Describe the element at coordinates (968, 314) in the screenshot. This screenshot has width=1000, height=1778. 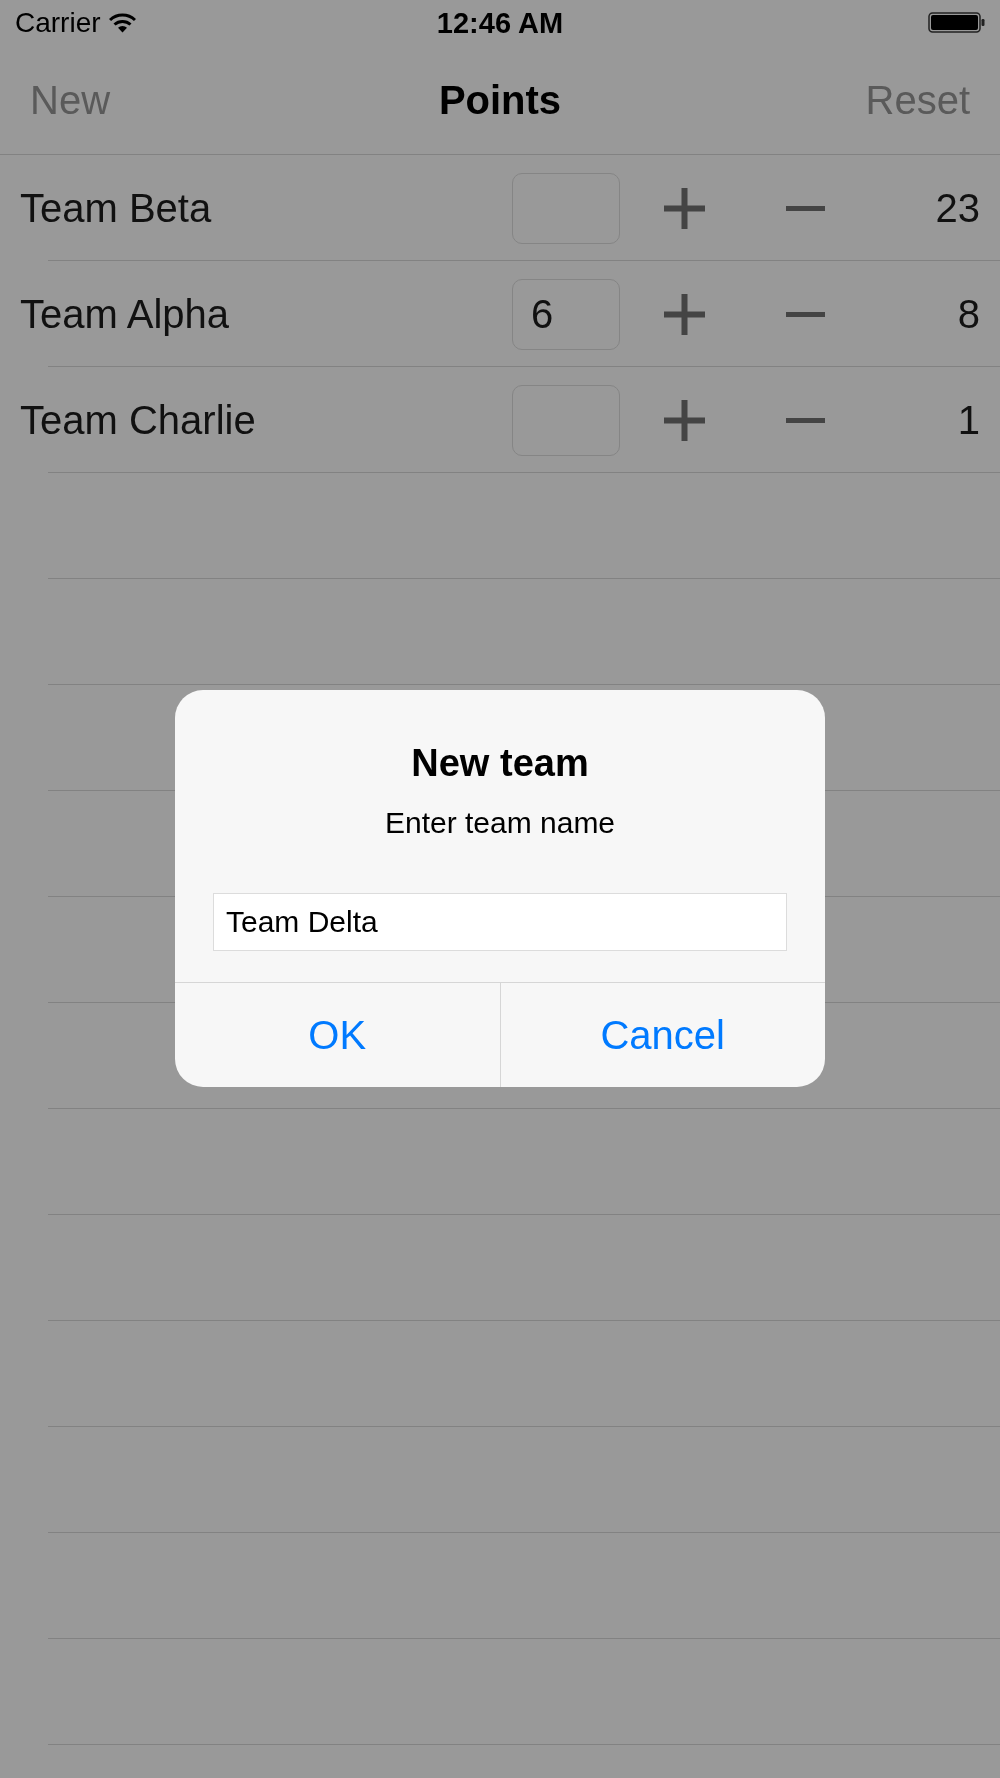
I see `score-label: 8` at that location.